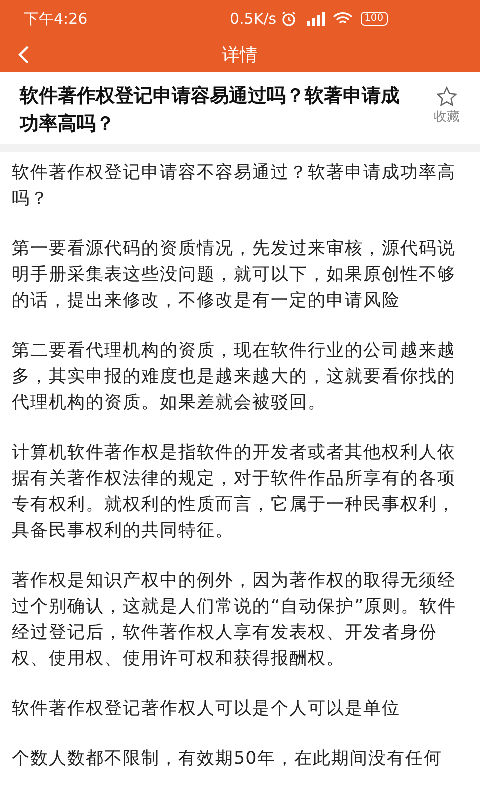 The image size is (480, 800). What do you see at coordinates (235, 620) in the screenshot?
I see `article-paragraph: 著作权是知识产权中的例外，因为著作权的取得无须经过个别确认，这就是人们常说的“自动保护”原则。软件经过登记后，软件著作权人享有发表权、开发者身份权、使用权、使用许可权和获得报酬权。` at bounding box center [235, 620].